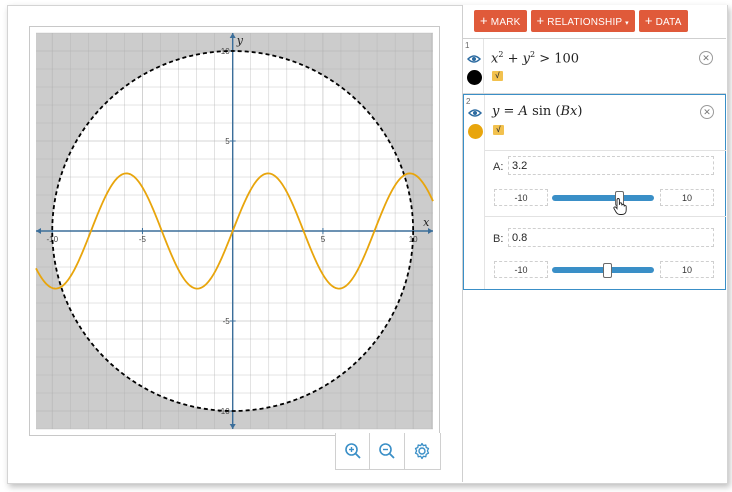 This screenshot has height=492, width=732. Describe the element at coordinates (620, 206) in the screenshot. I see `hand-cursor-icon` at that location.